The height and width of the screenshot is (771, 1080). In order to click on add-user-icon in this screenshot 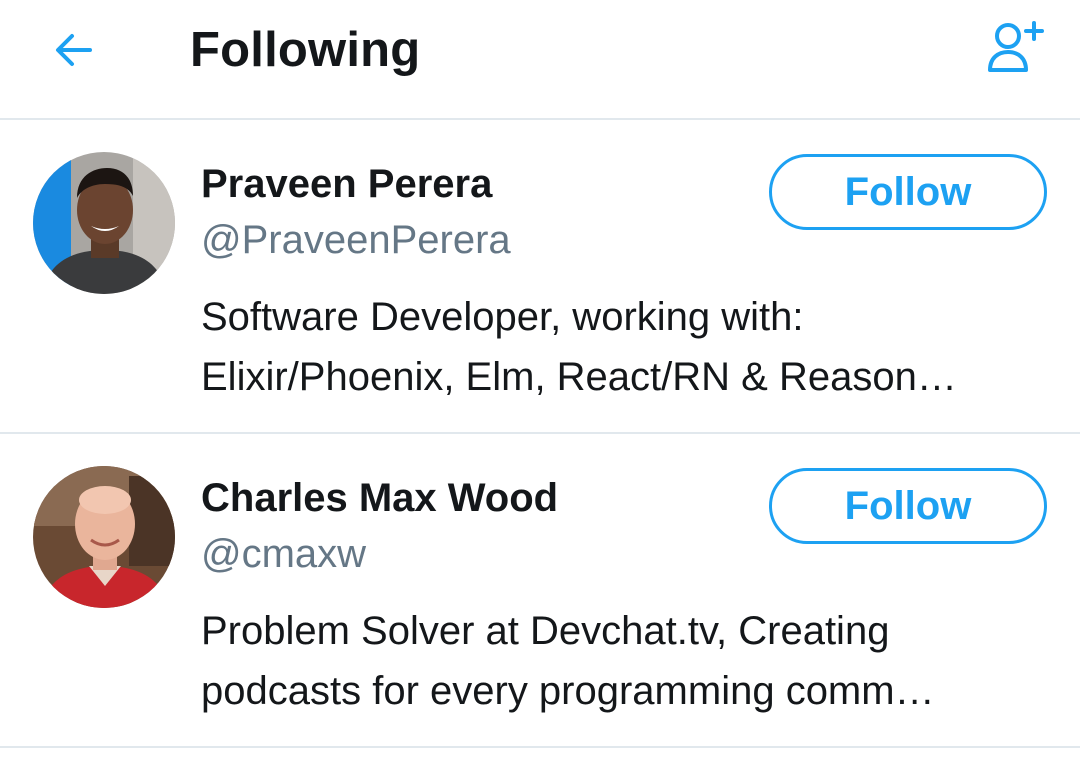, I will do `click(1016, 46)`.